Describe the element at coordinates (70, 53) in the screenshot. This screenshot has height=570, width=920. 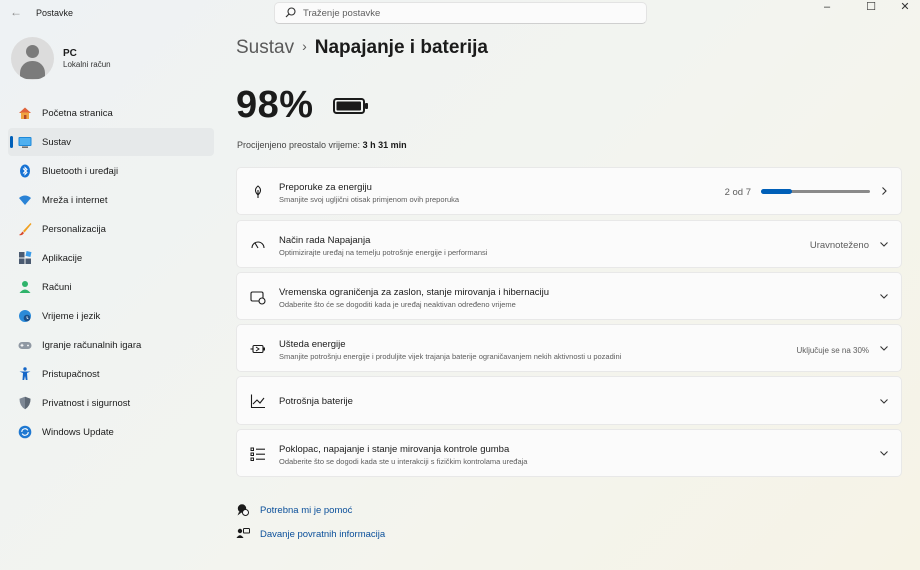
I see `user-name: PC` at that location.